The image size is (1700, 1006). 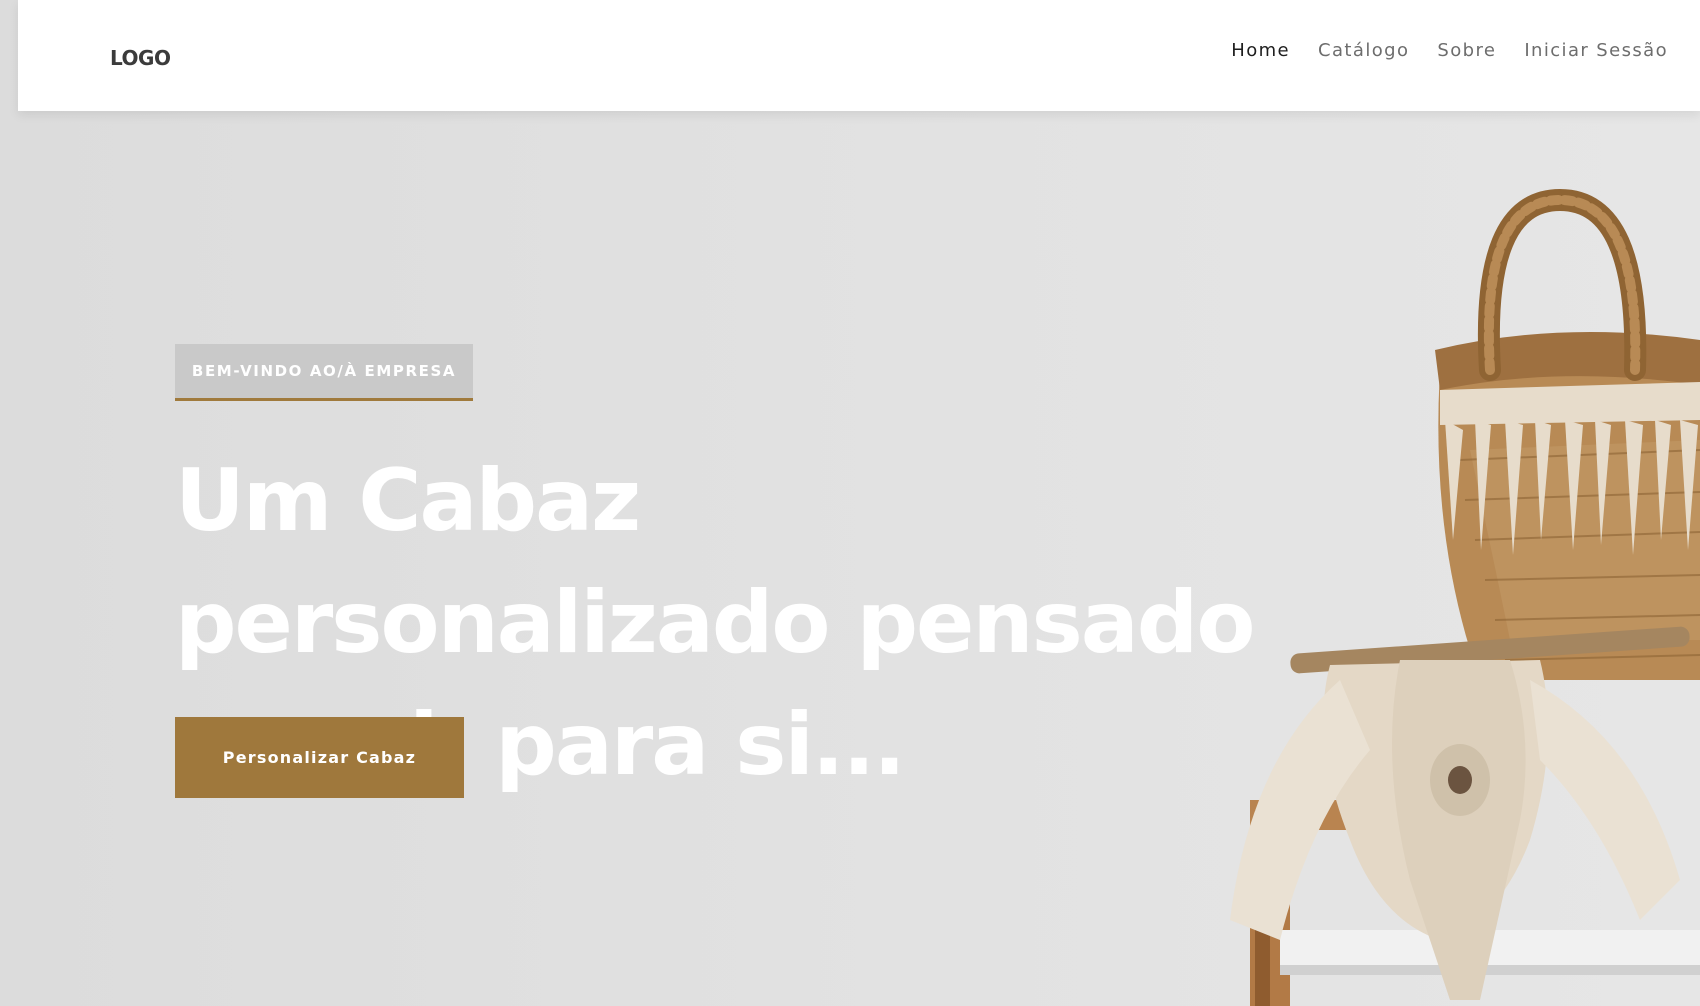 I want to click on nav-sobre-link: Sobre, so click(x=1466, y=50).